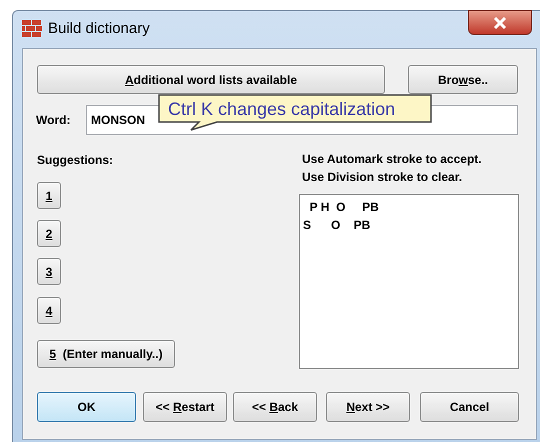 This screenshot has width=540, height=442. What do you see at coordinates (49, 271) in the screenshot?
I see `suggestion-button: 3` at bounding box center [49, 271].